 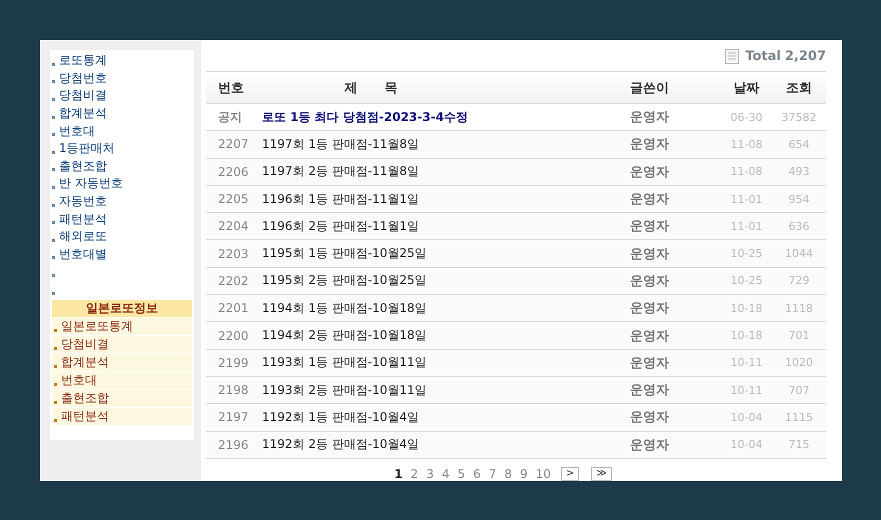 What do you see at coordinates (365, 117) in the screenshot?
I see `post-title-link: 로또 1등 최다 당첨점-2023-3-4수정` at bounding box center [365, 117].